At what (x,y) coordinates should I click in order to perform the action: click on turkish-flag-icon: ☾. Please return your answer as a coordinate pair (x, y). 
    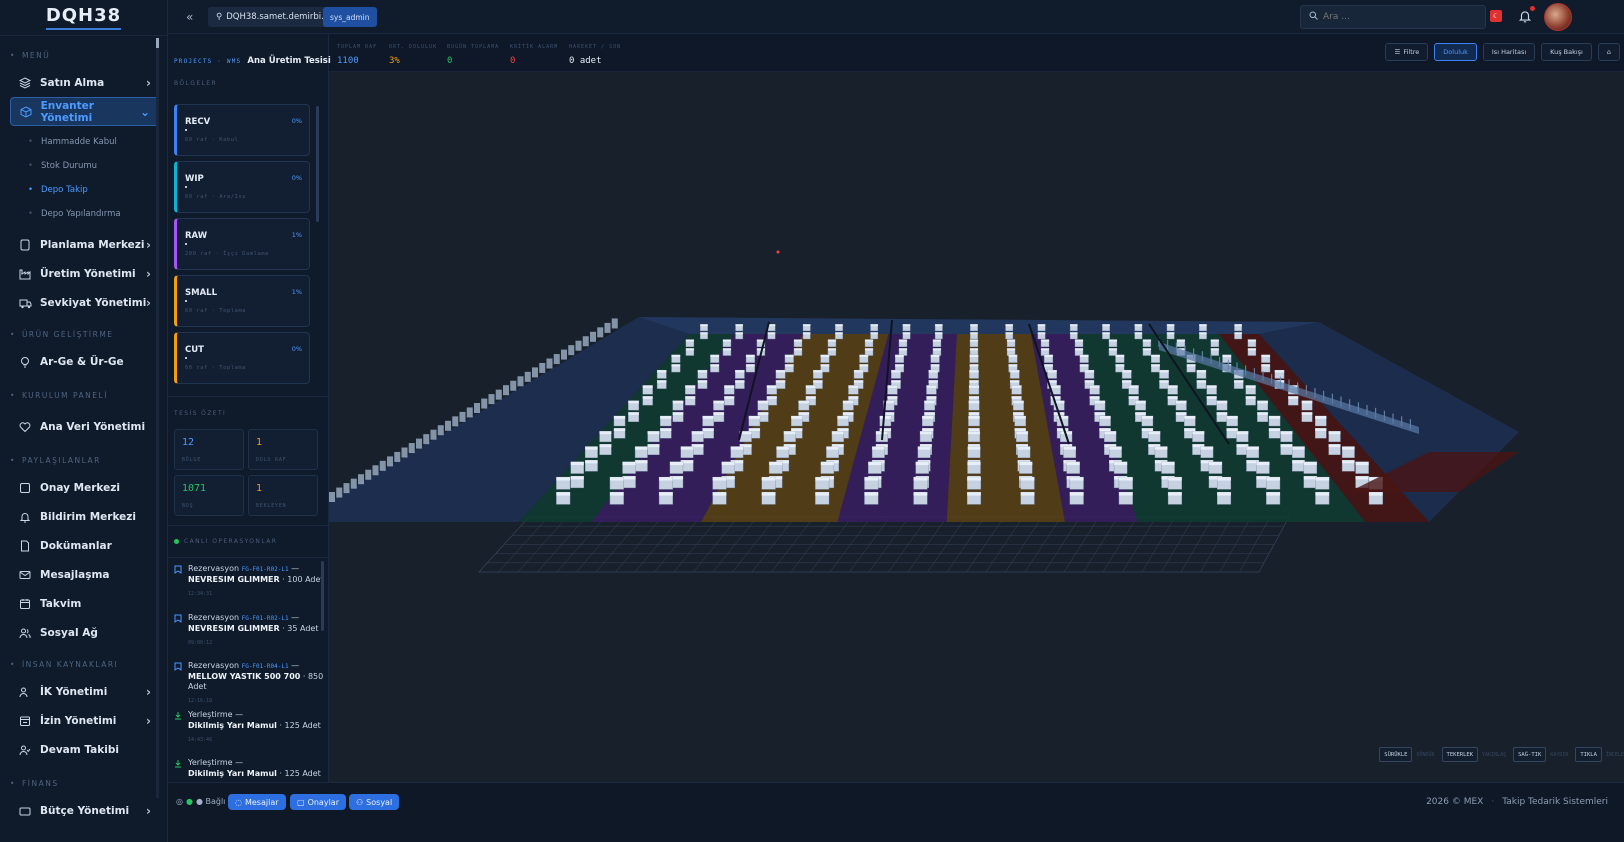
    Looking at the image, I should click on (1496, 16).